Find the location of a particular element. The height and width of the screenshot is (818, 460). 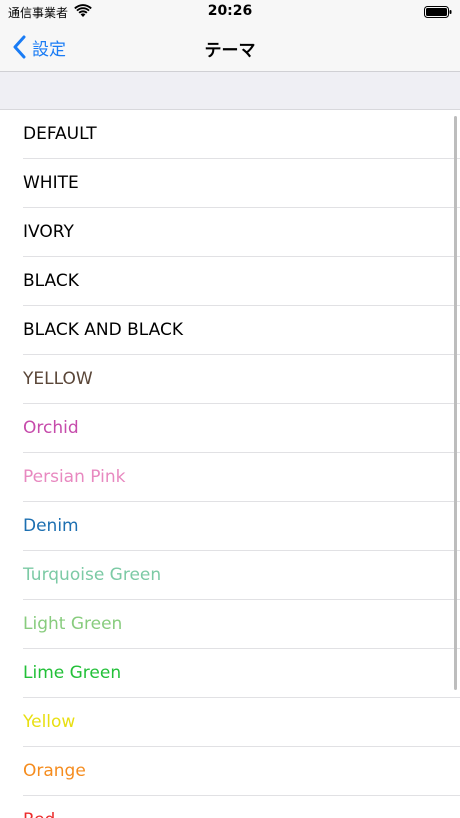

theme-row: IVORY is located at coordinates (230, 232).